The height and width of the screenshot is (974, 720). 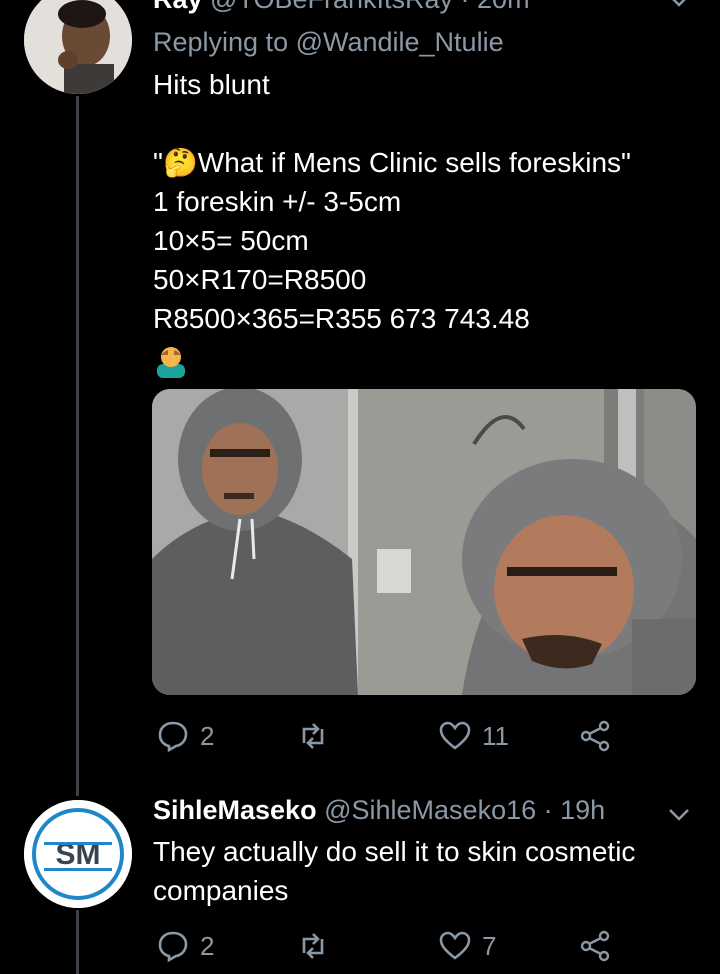 What do you see at coordinates (77, 446) in the screenshot?
I see `thread-line-top` at bounding box center [77, 446].